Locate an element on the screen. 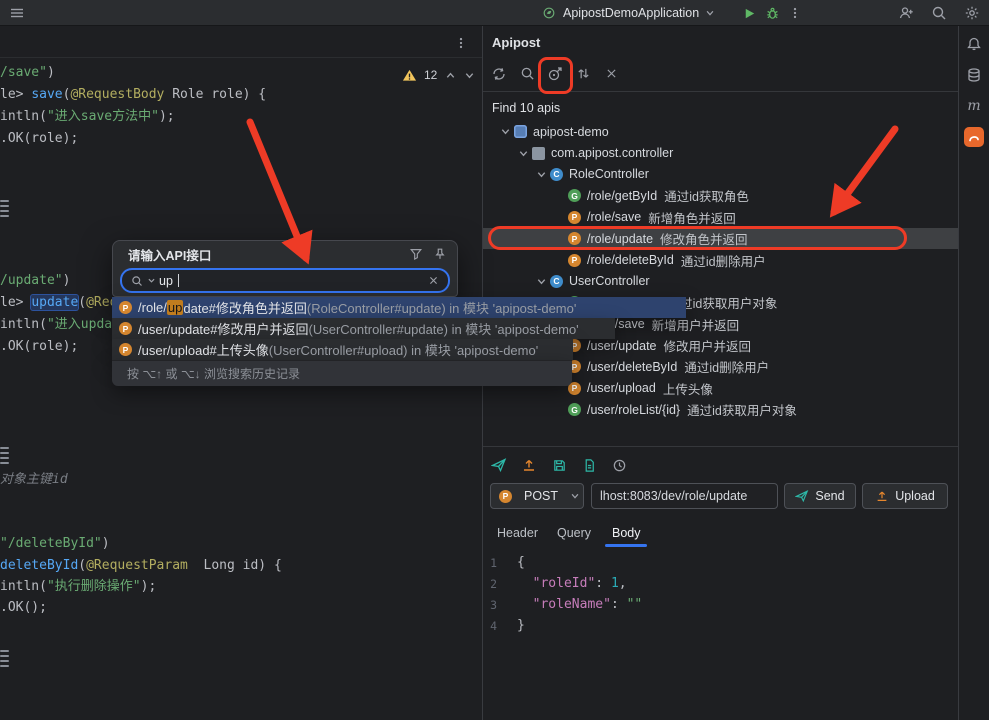 Image resolution: width=989 pixels, height=720 pixels. code-line: /save") is located at coordinates (27, 72).